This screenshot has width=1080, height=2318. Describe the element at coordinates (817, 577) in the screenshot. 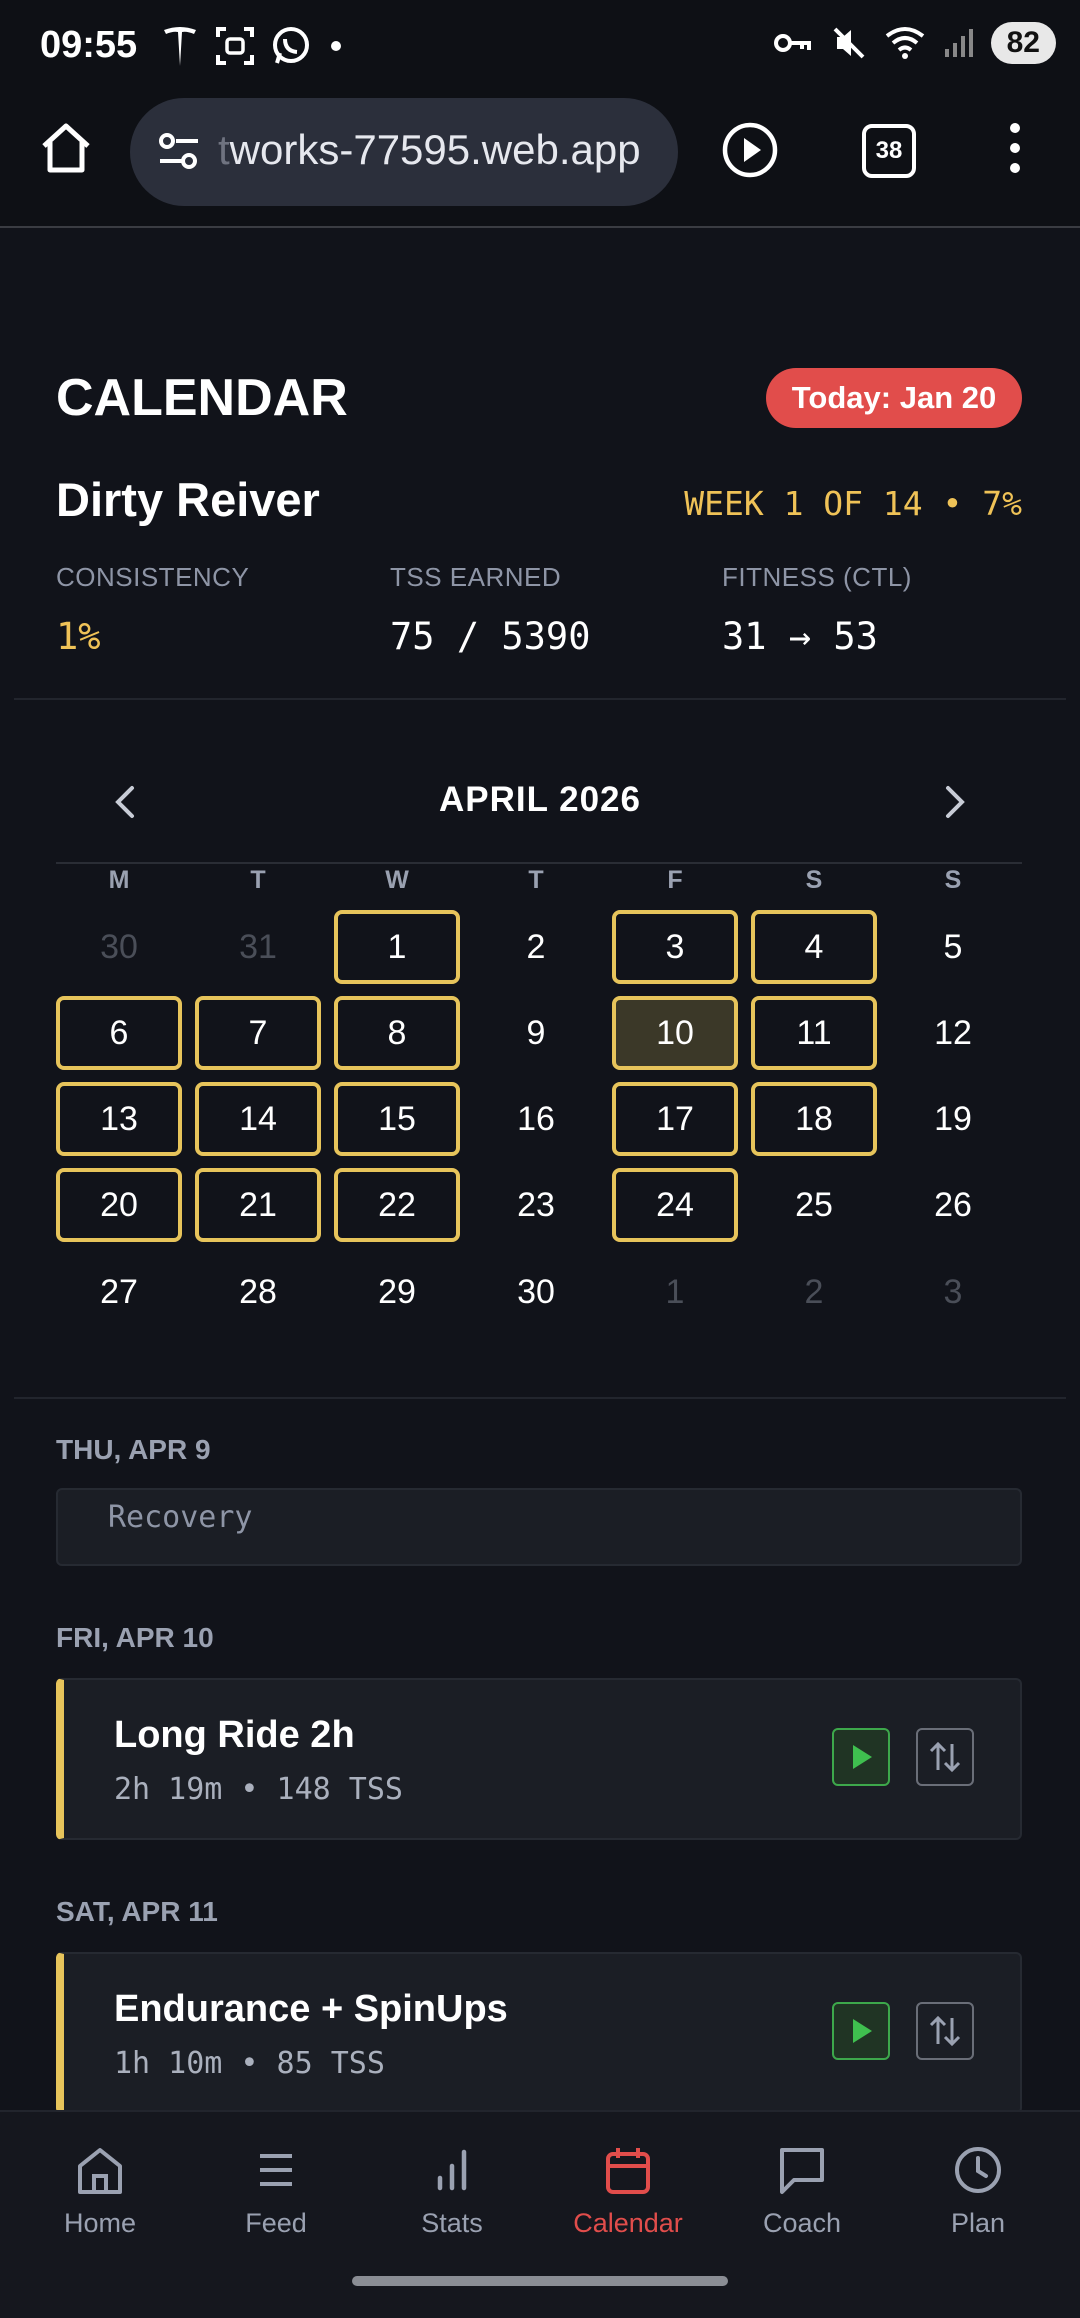

I see `stat-label: FITNESS (CTL)` at that location.